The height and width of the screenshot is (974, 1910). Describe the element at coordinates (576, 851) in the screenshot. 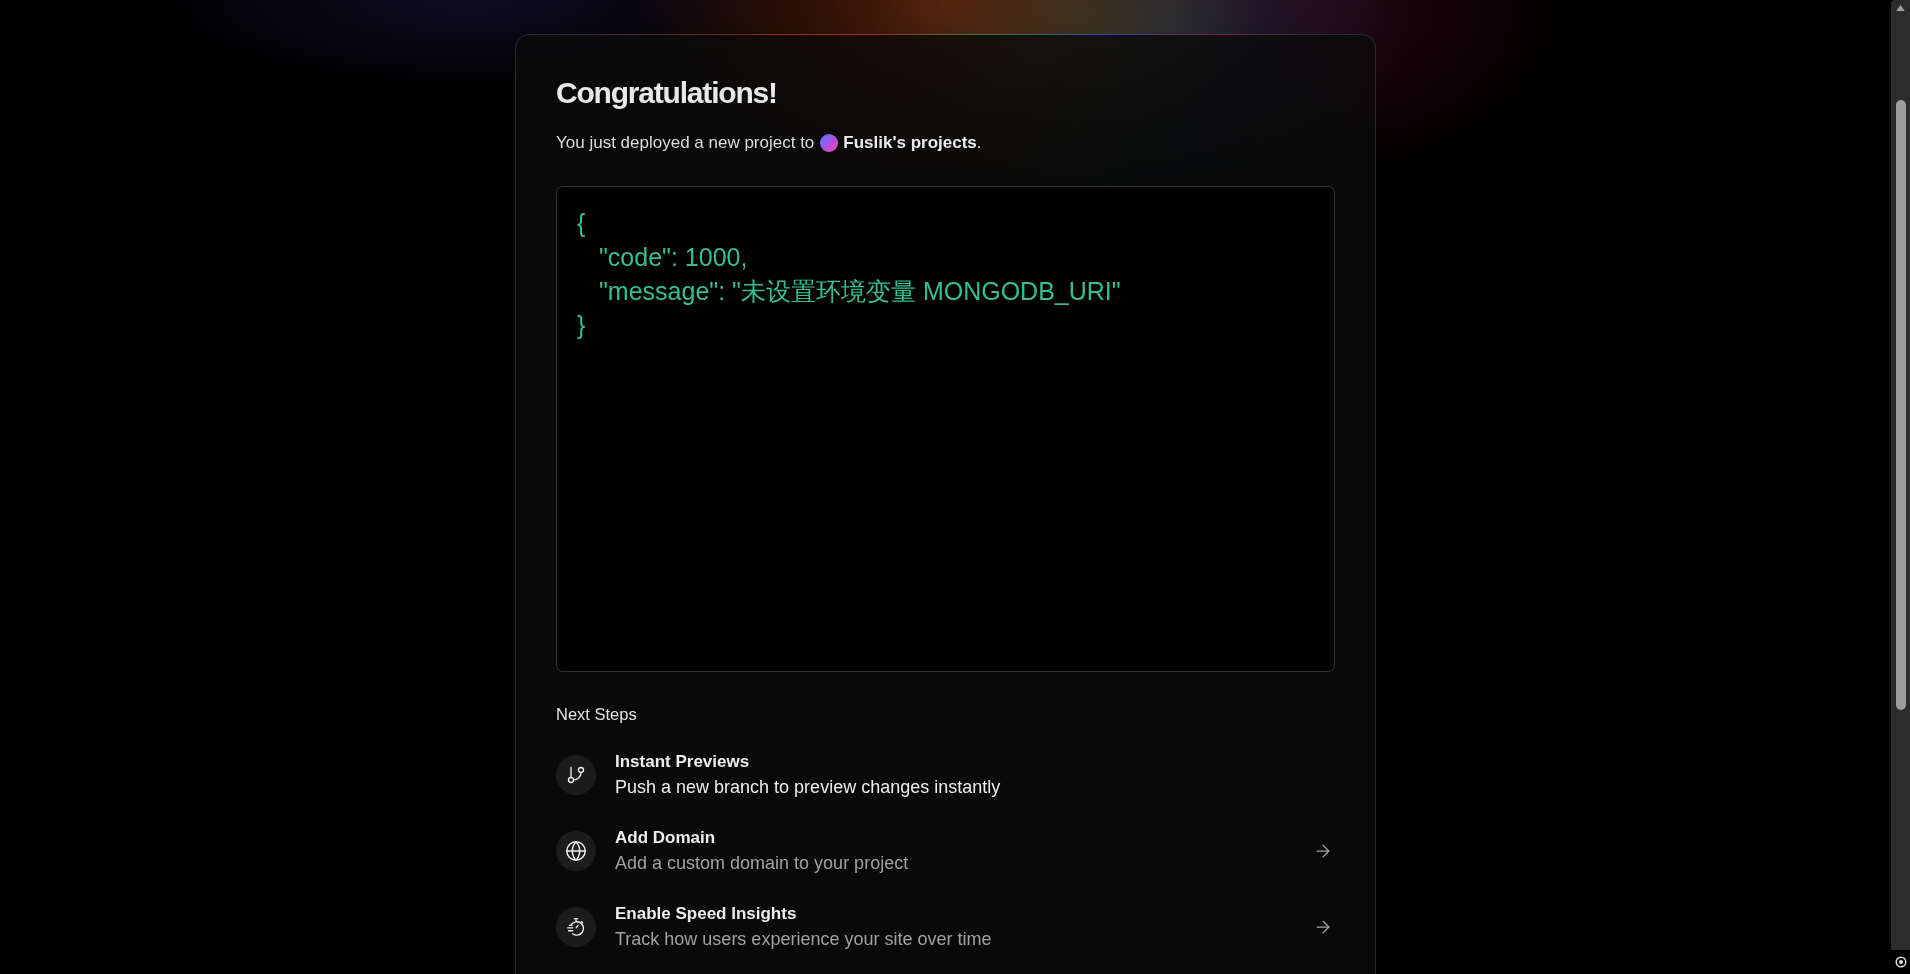

I see `globe-icon` at that location.